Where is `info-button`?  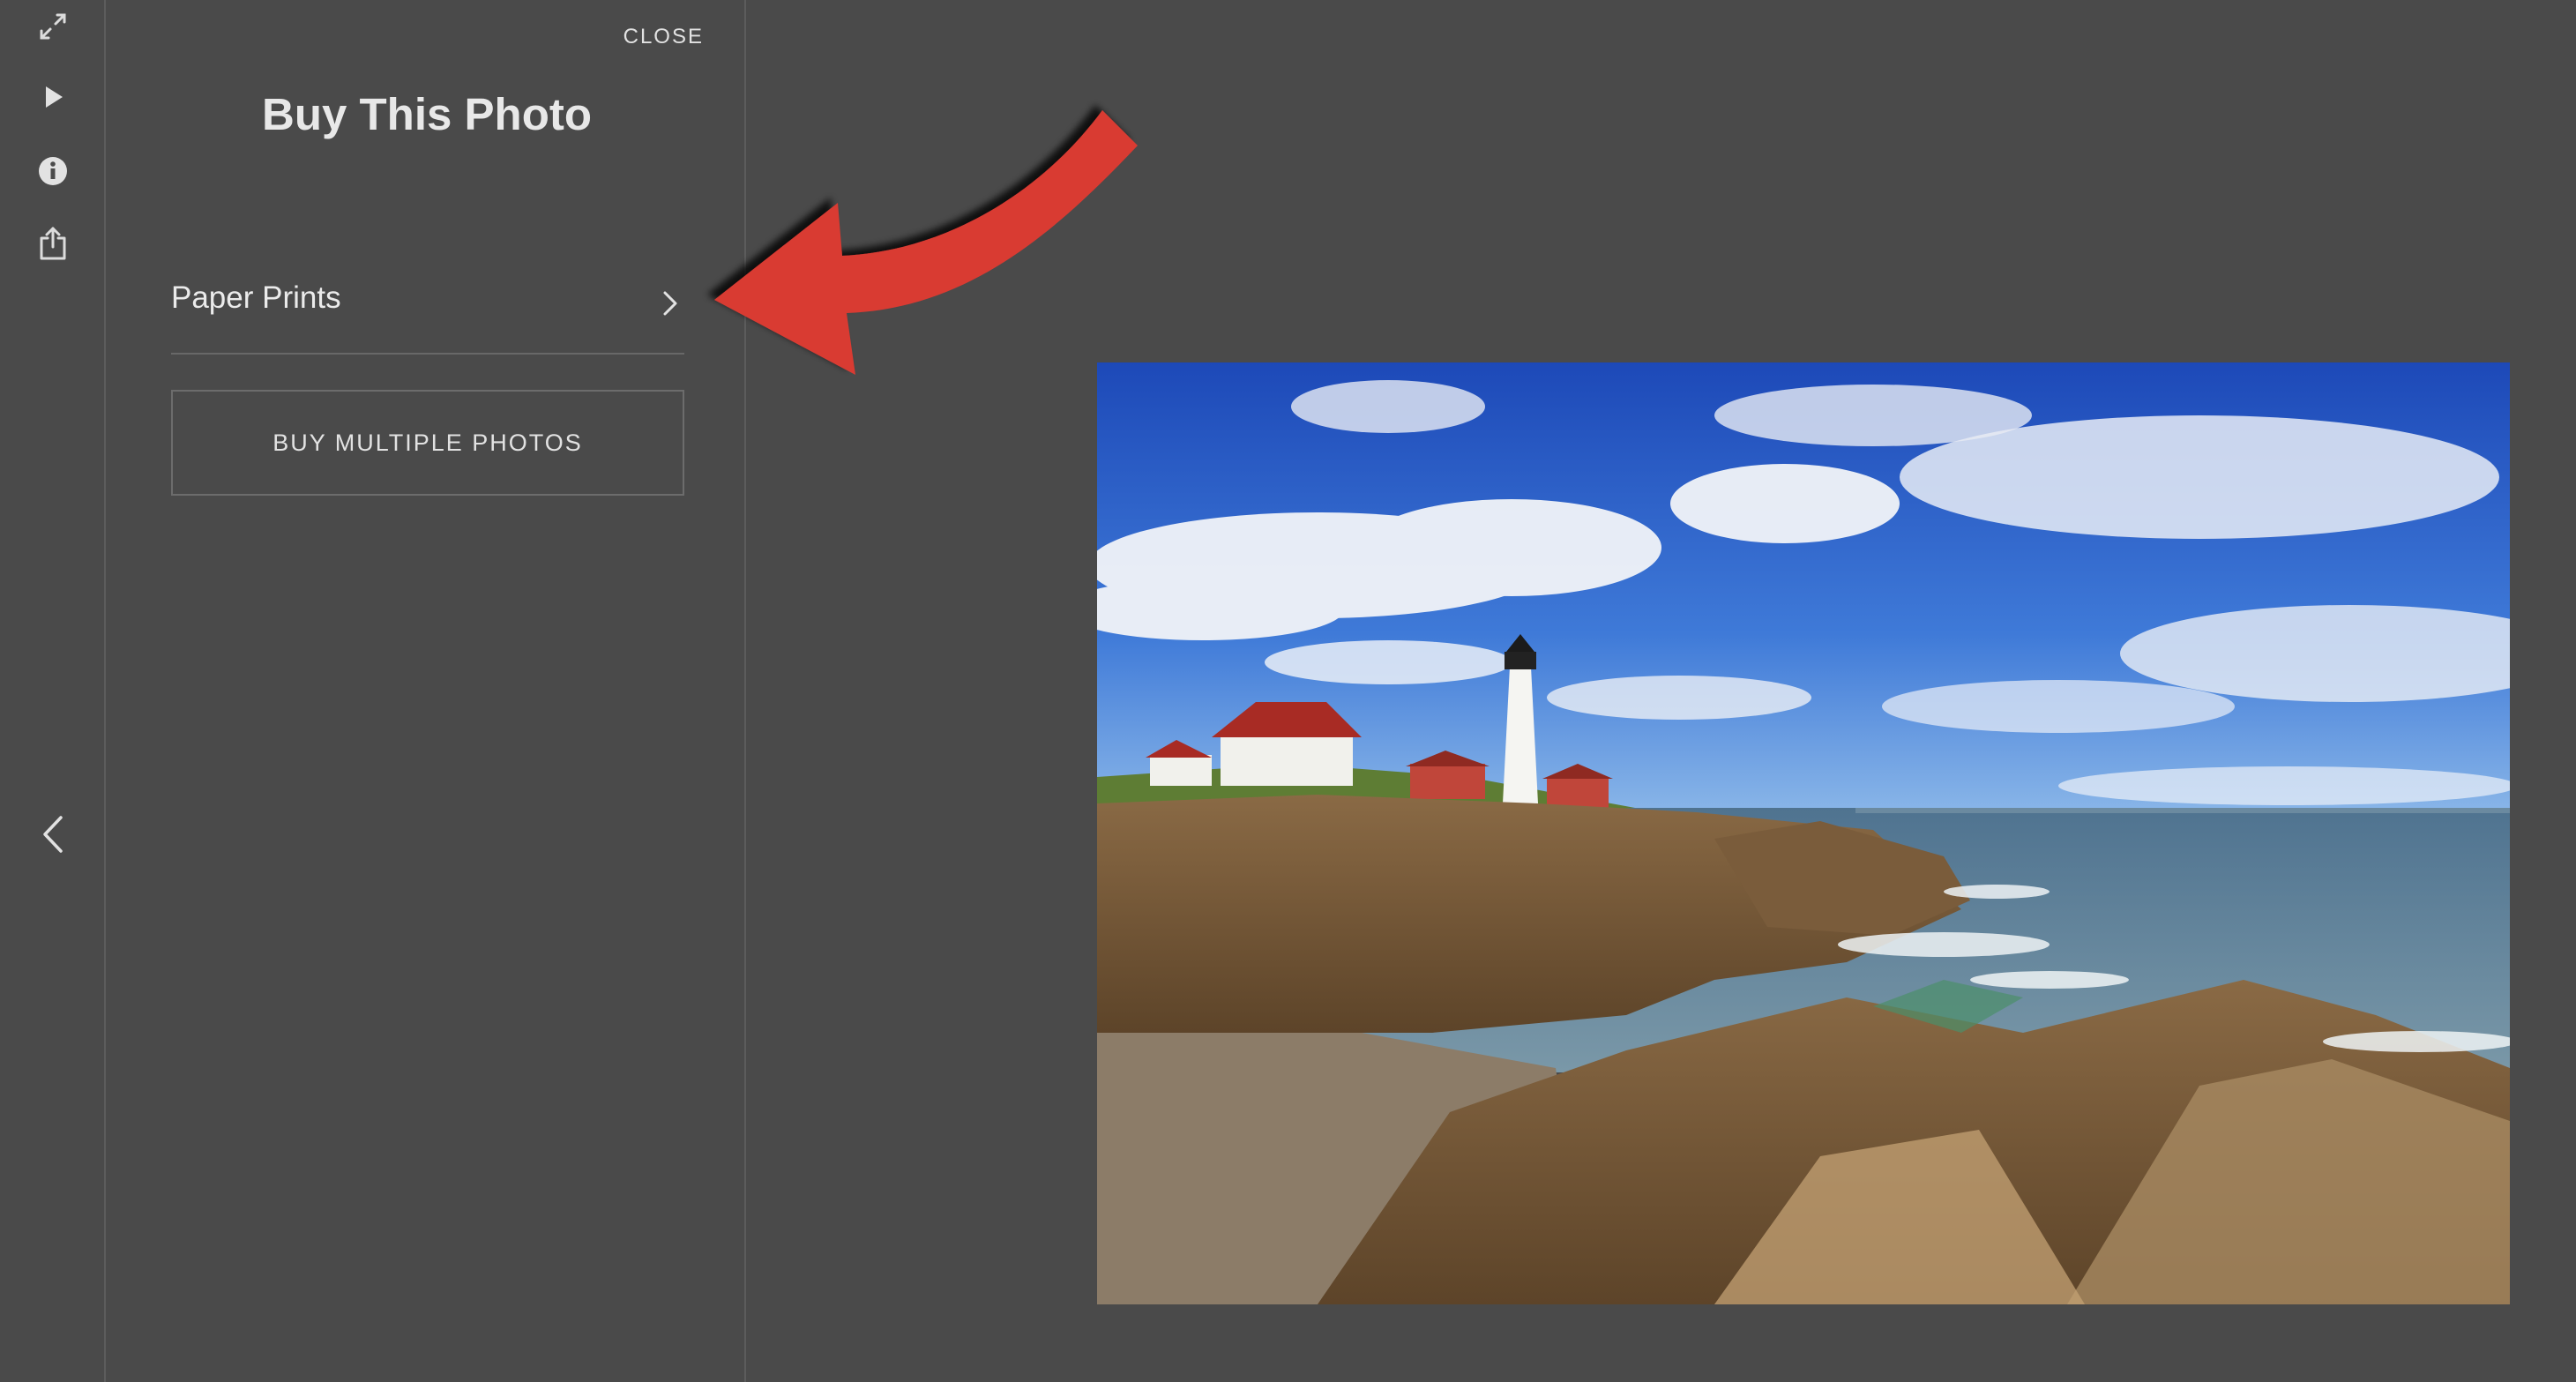
info-button is located at coordinates (52, 172).